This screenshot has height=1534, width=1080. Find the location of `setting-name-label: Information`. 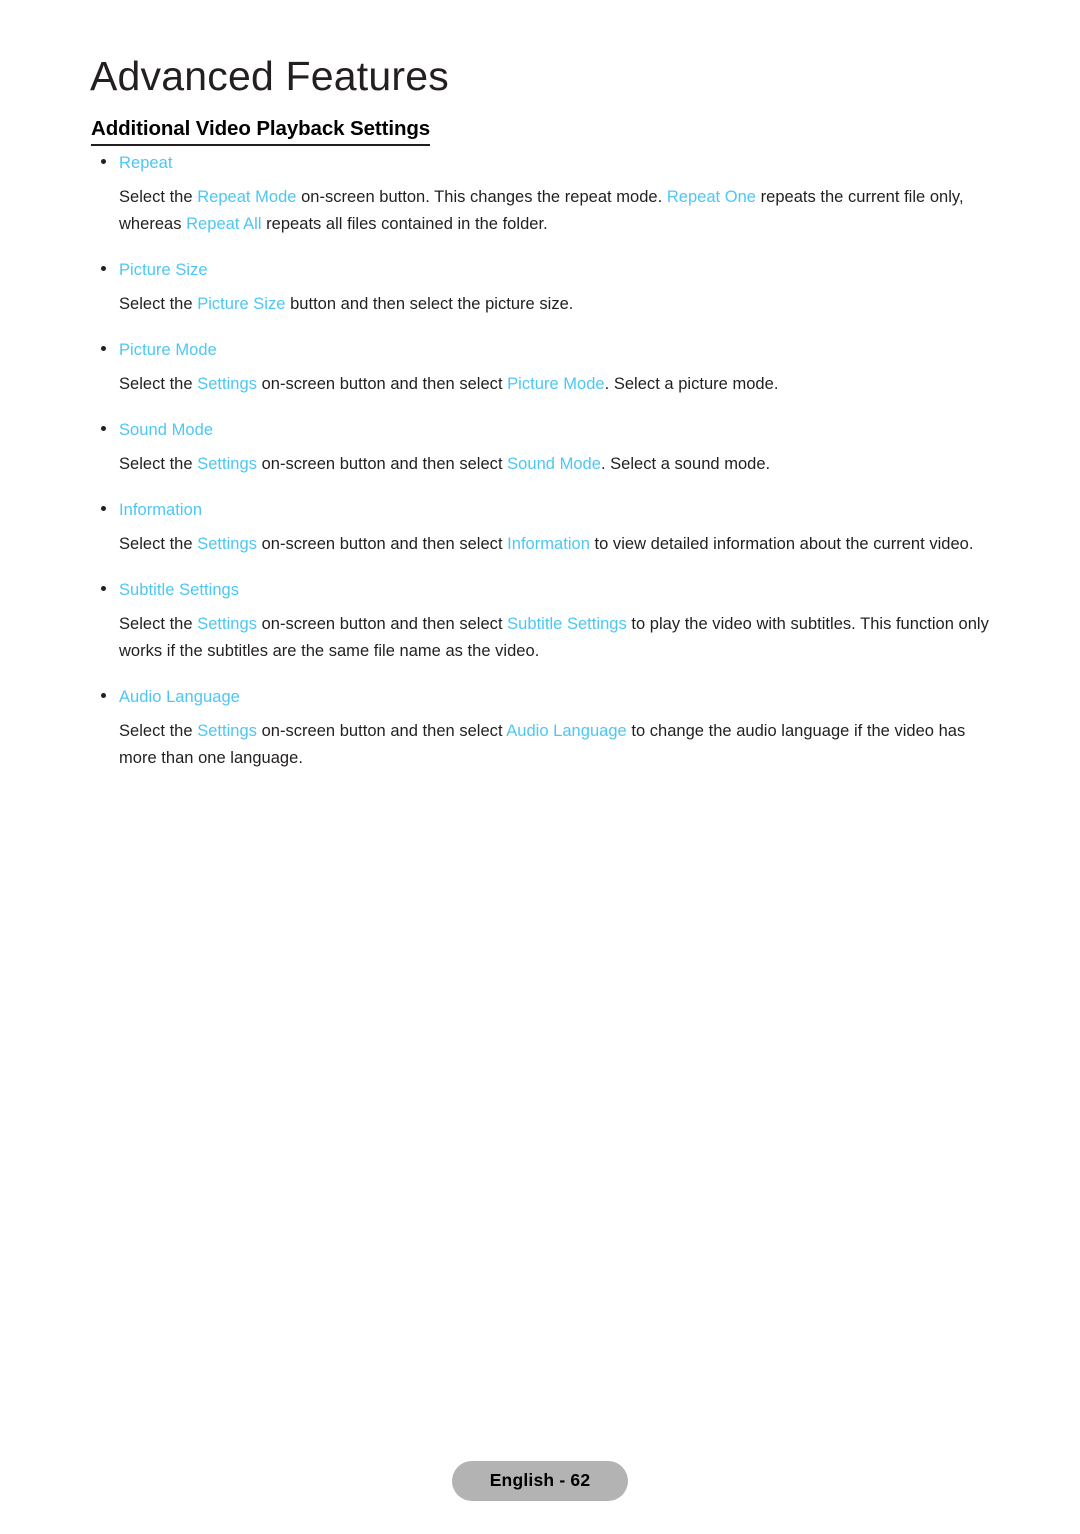

setting-name-label: Information is located at coordinates (161, 510).